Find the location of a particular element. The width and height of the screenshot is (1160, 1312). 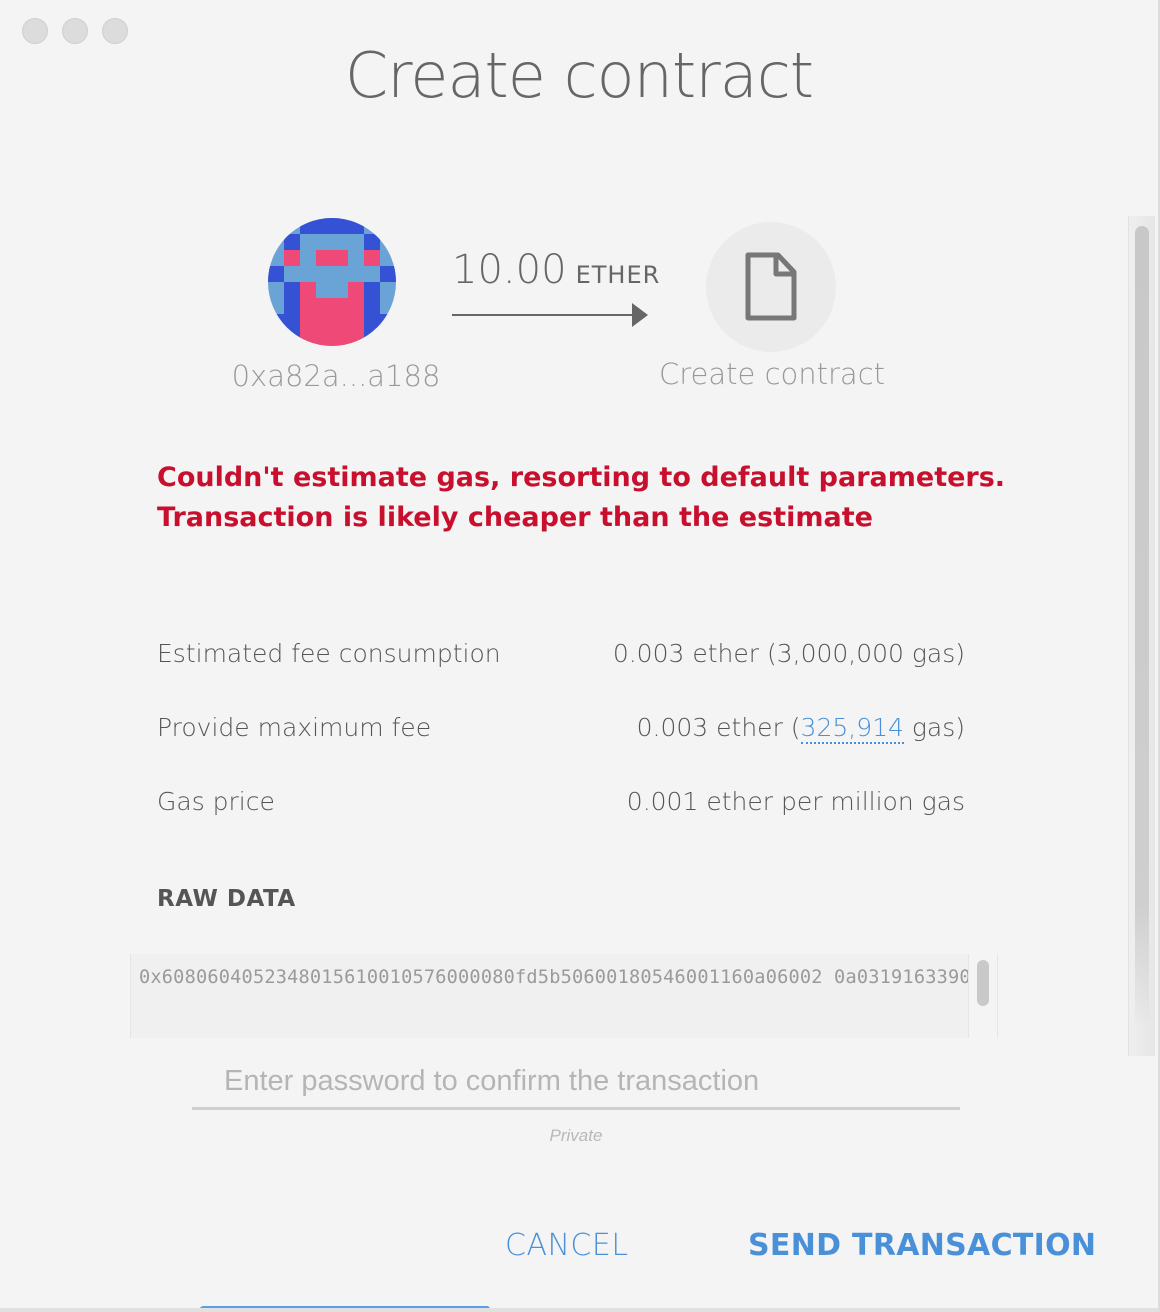

fee-row-gas-price: Gas price 0.001 ether per million gas is located at coordinates (561, 801).